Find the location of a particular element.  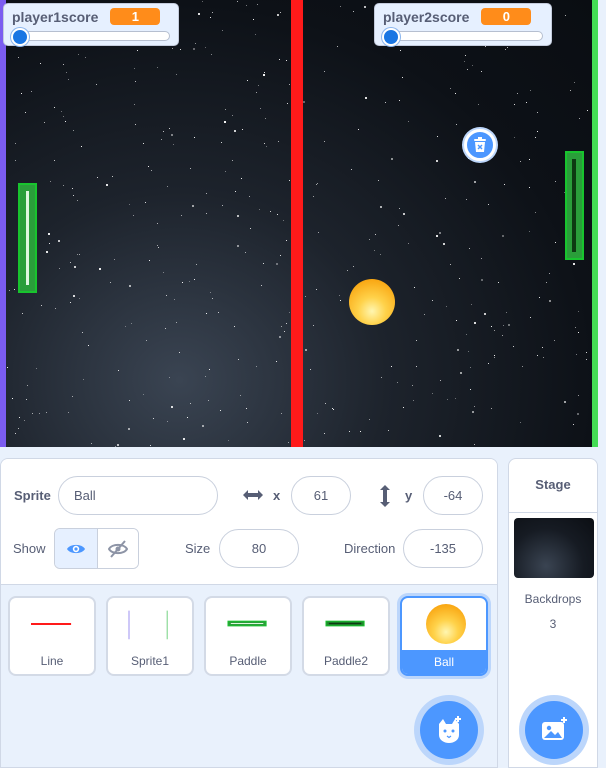

monitor-value: 0 is located at coordinates (506, 16).